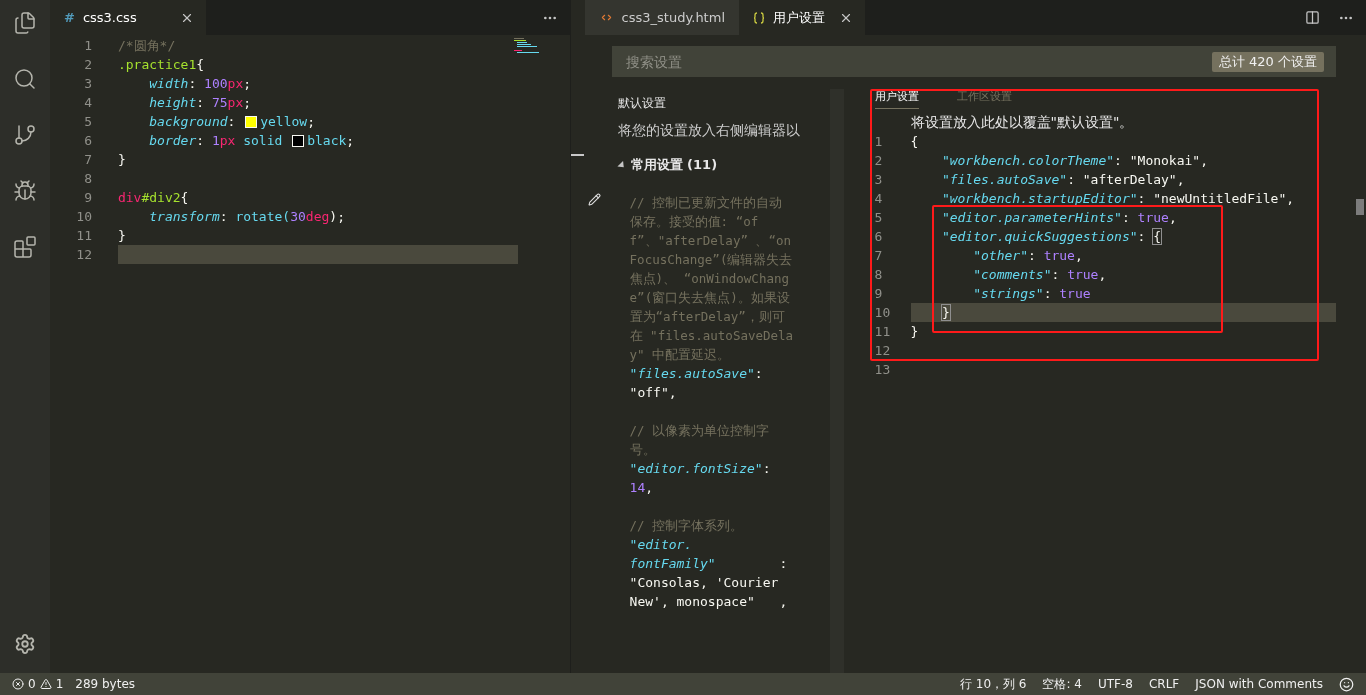 Image resolution: width=1366 pixels, height=695 pixels. Describe the element at coordinates (673, 17) in the screenshot. I see `tab-label: css3_study.html` at that location.